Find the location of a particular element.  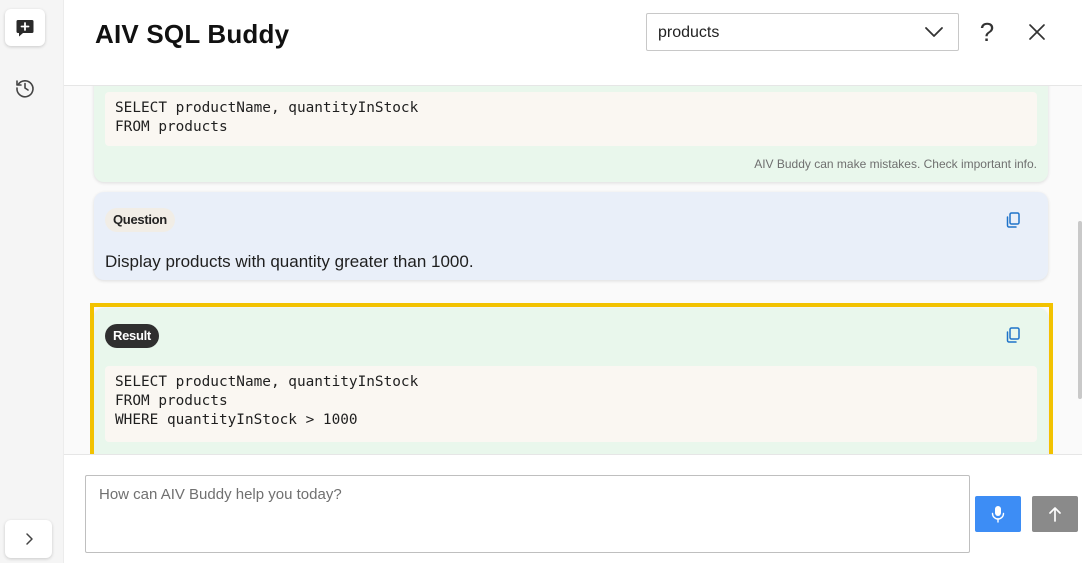

microphone-button is located at coordinates (998, 514).